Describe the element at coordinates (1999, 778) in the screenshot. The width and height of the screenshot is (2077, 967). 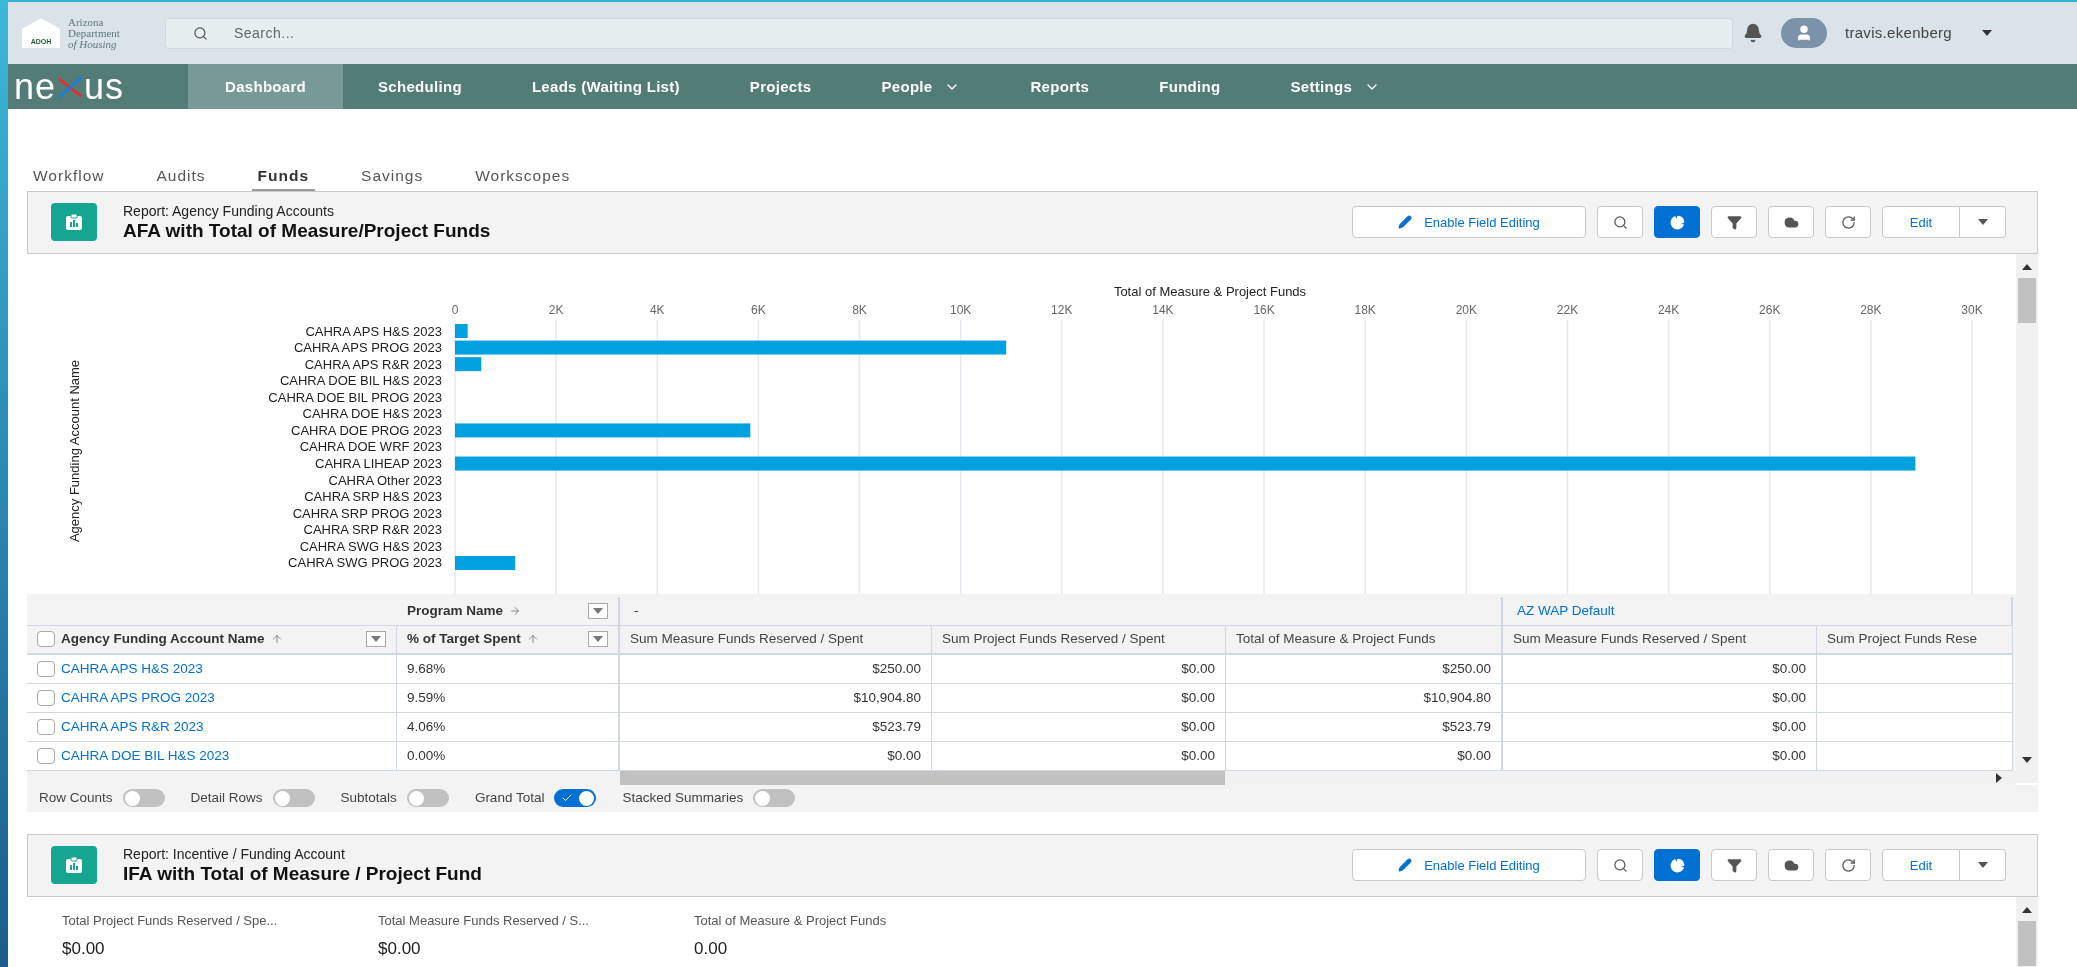
I see `scroll-right-icon` at that location.